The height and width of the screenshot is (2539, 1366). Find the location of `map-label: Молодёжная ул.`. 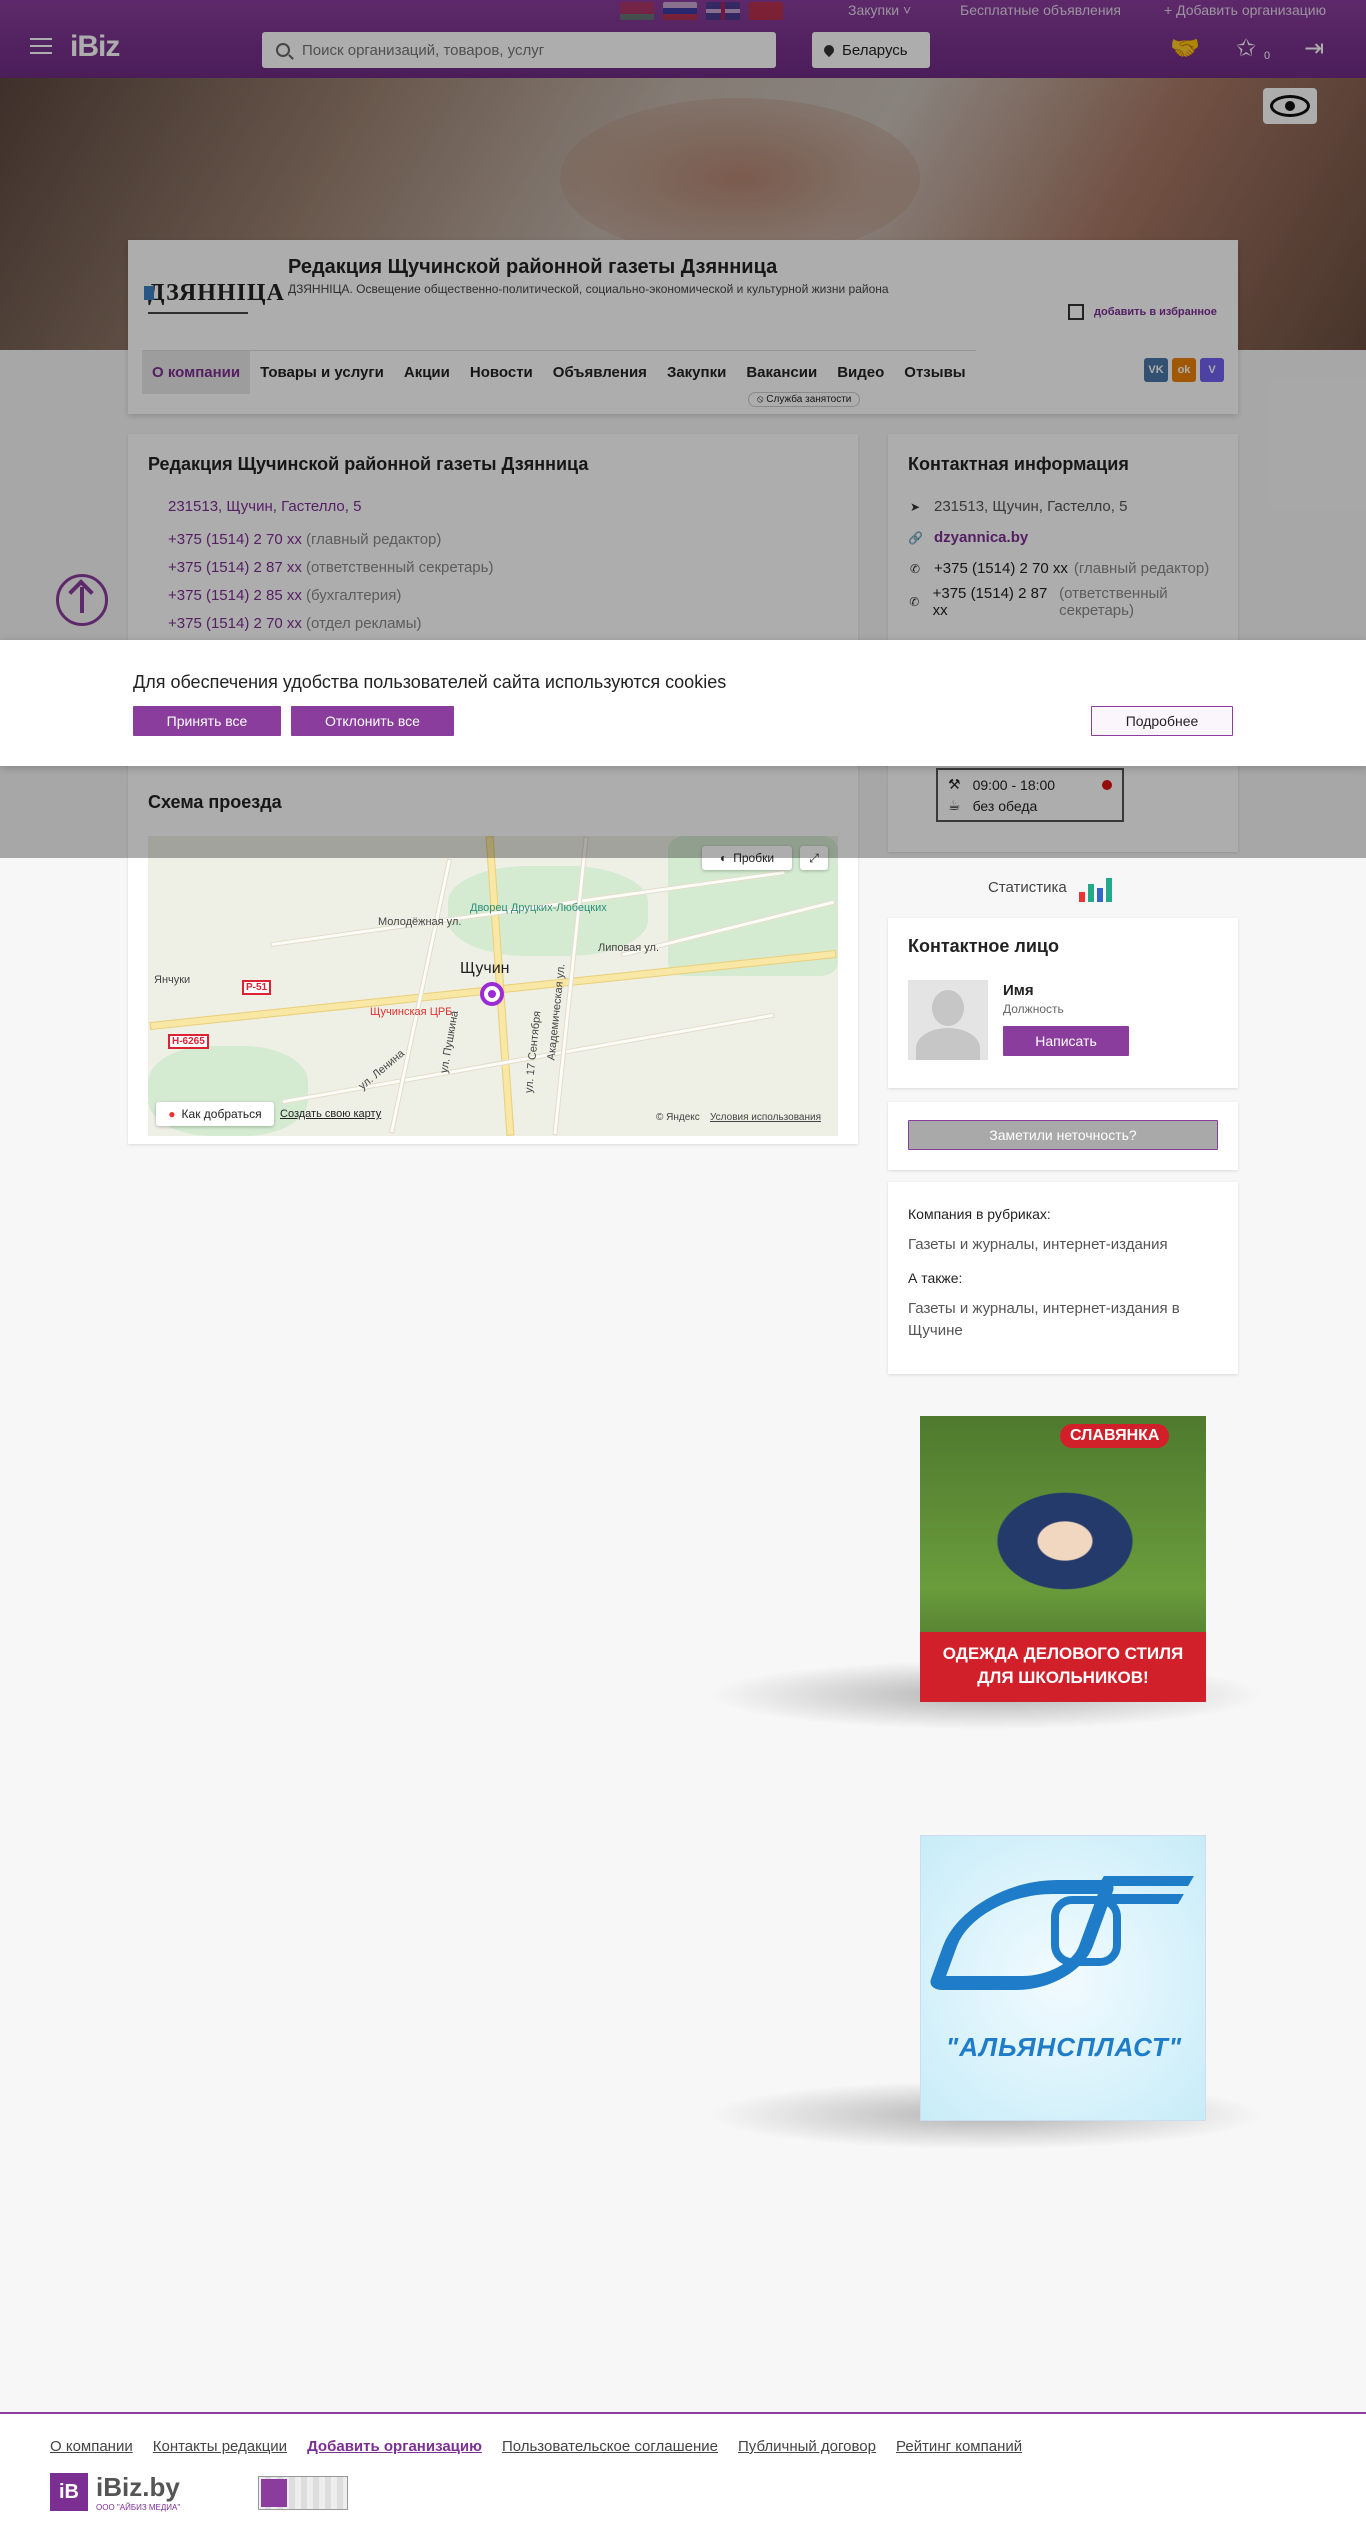

map-label: Молодёжная ул. is located at coordinates (420, 922).